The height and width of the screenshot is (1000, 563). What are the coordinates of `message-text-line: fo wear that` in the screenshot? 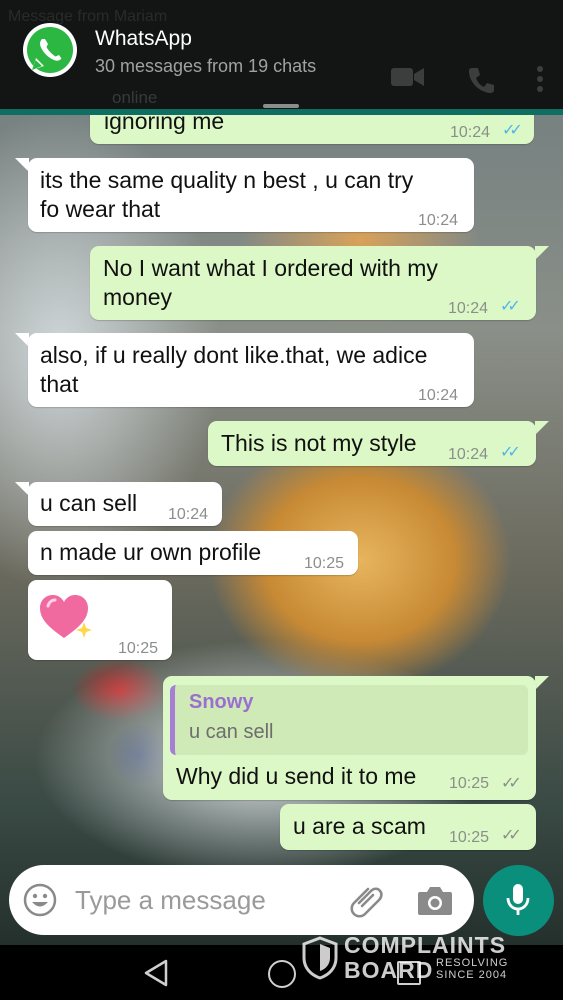 It's located at (100, 209).